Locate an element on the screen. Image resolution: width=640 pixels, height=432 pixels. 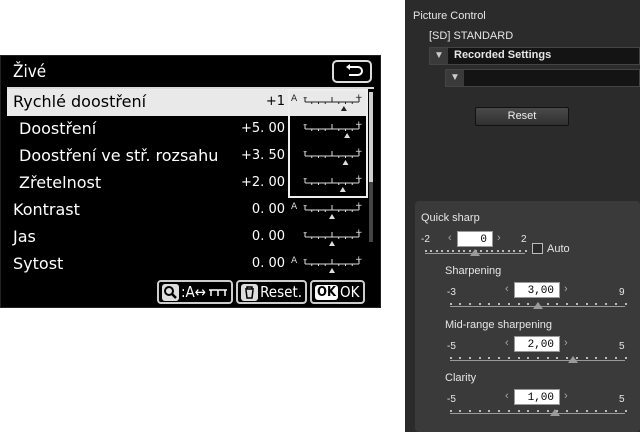
row-label: Zřetelnost is located at coordinates (60, 182).